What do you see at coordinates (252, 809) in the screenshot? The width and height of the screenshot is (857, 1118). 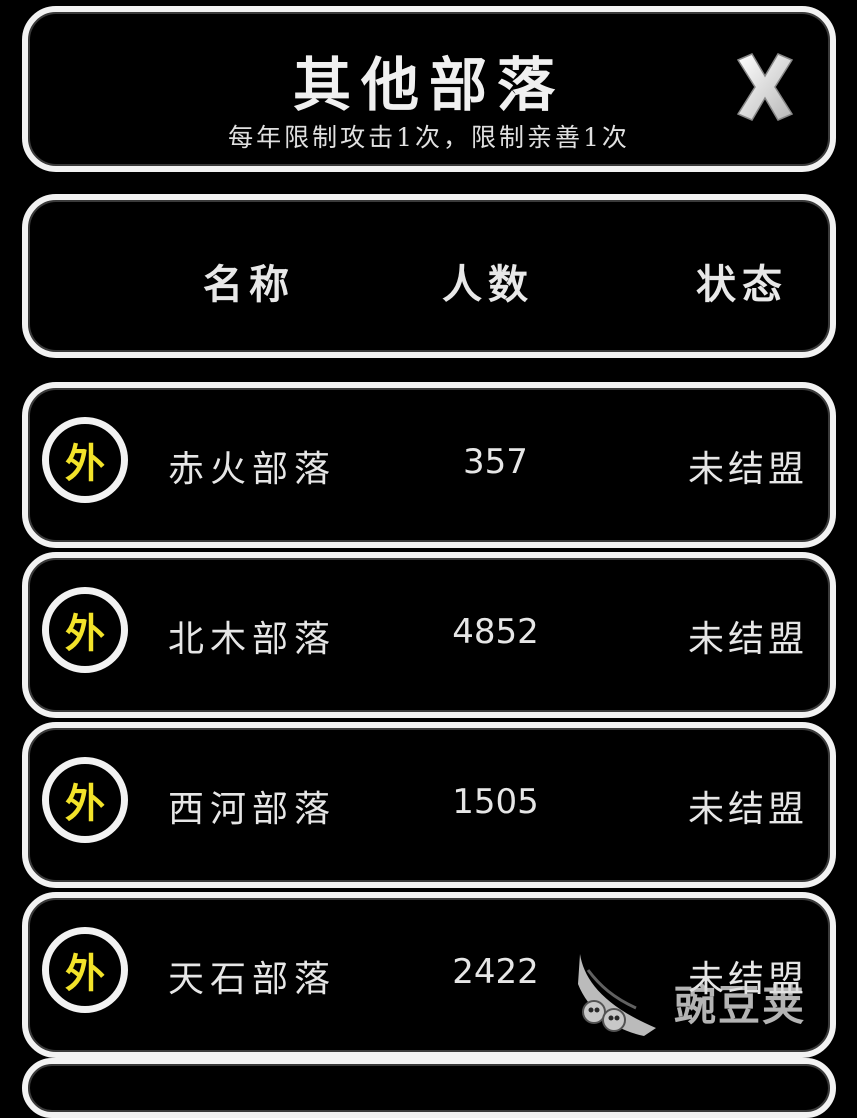 I see `tribe-name: 西河部落` at bounding box center [252, 809].